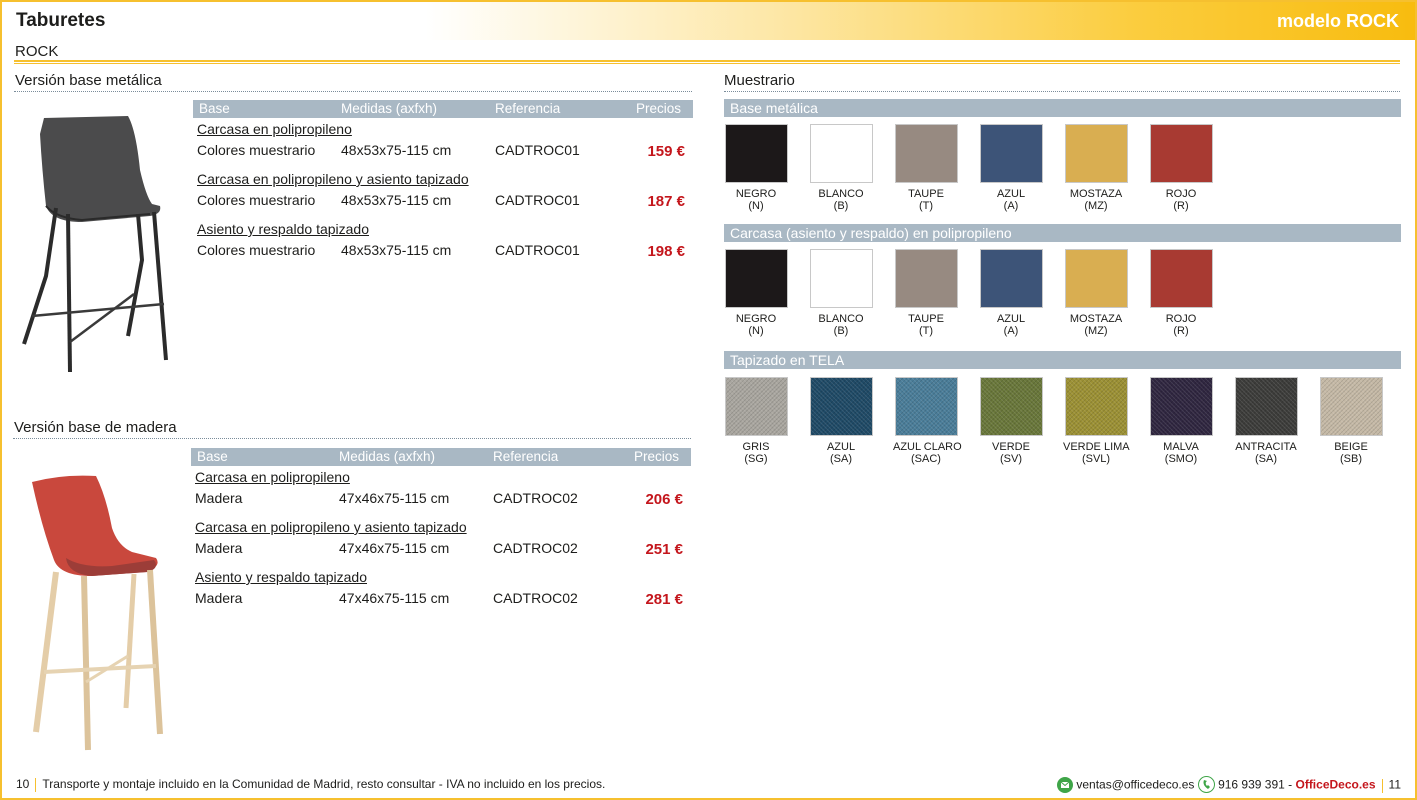  What do you see at coordinates (664, 549) in the screenshot?
I see `row-price: 251 €` at bounding box center [664, 549].